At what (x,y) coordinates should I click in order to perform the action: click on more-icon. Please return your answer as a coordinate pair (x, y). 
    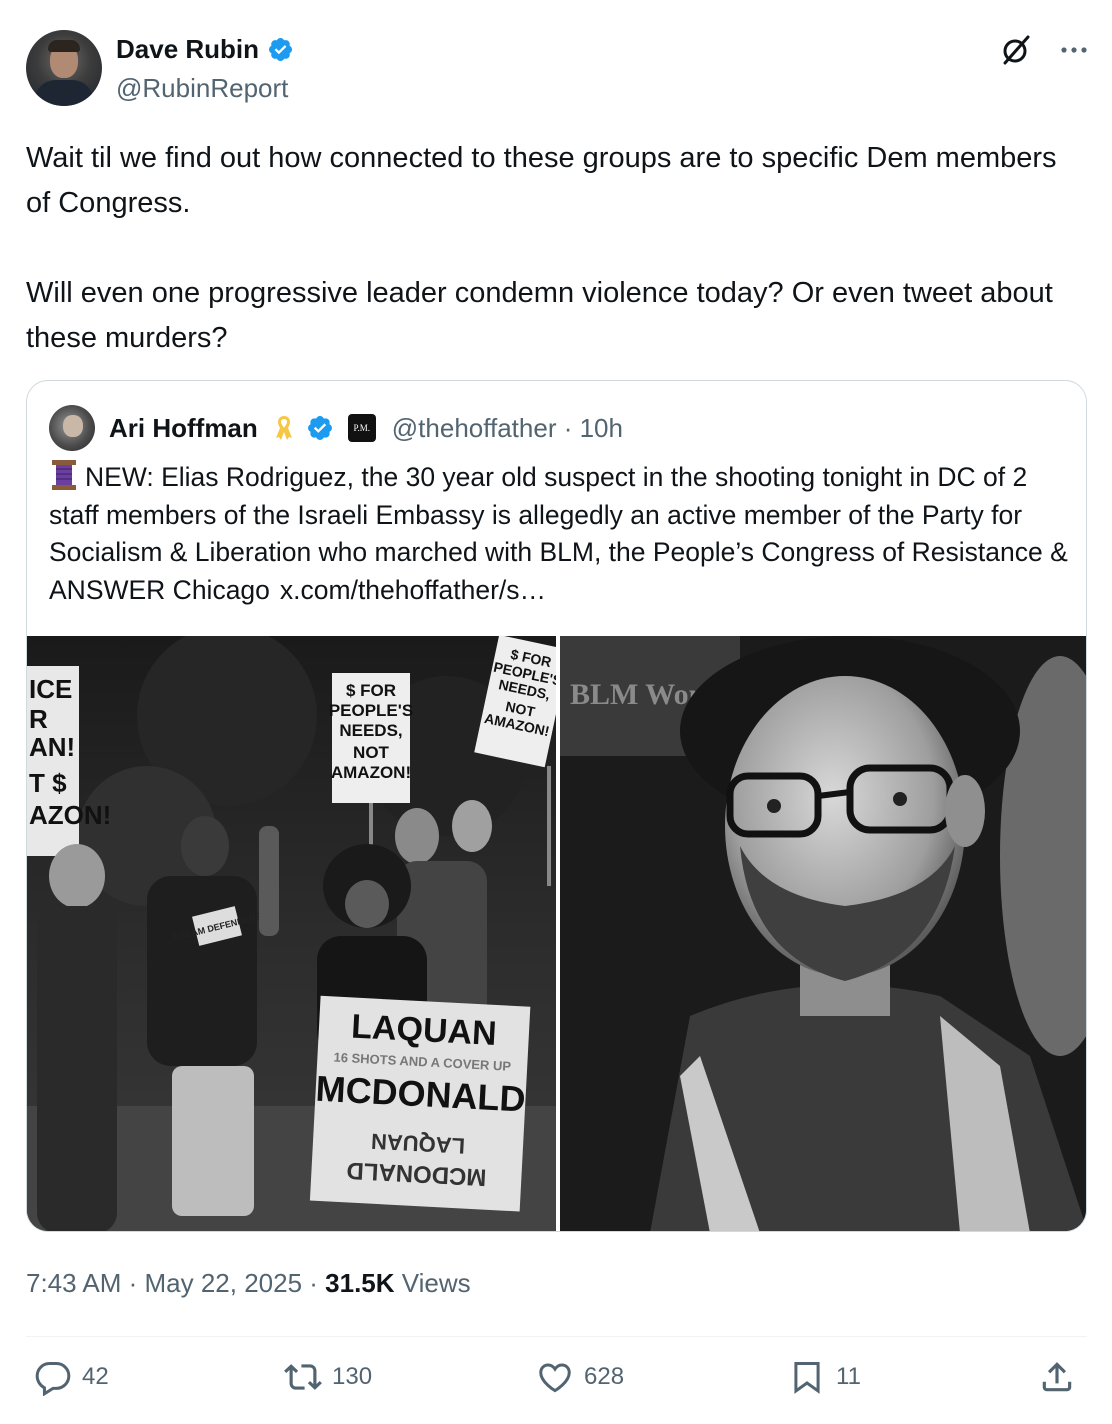
    Looking at the image, I should click on (1074, 50).